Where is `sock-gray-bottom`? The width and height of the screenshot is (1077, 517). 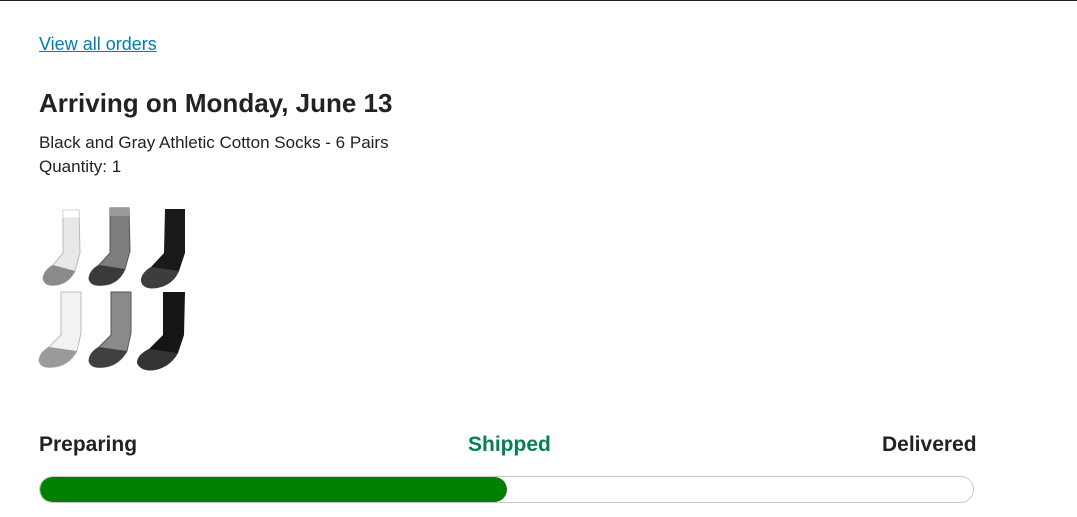
sock-gray-bottom is located at coordinates (110, 329).